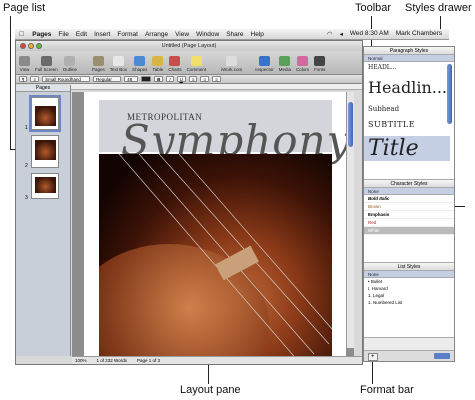  I want to click on ruler, so click(216, 87).